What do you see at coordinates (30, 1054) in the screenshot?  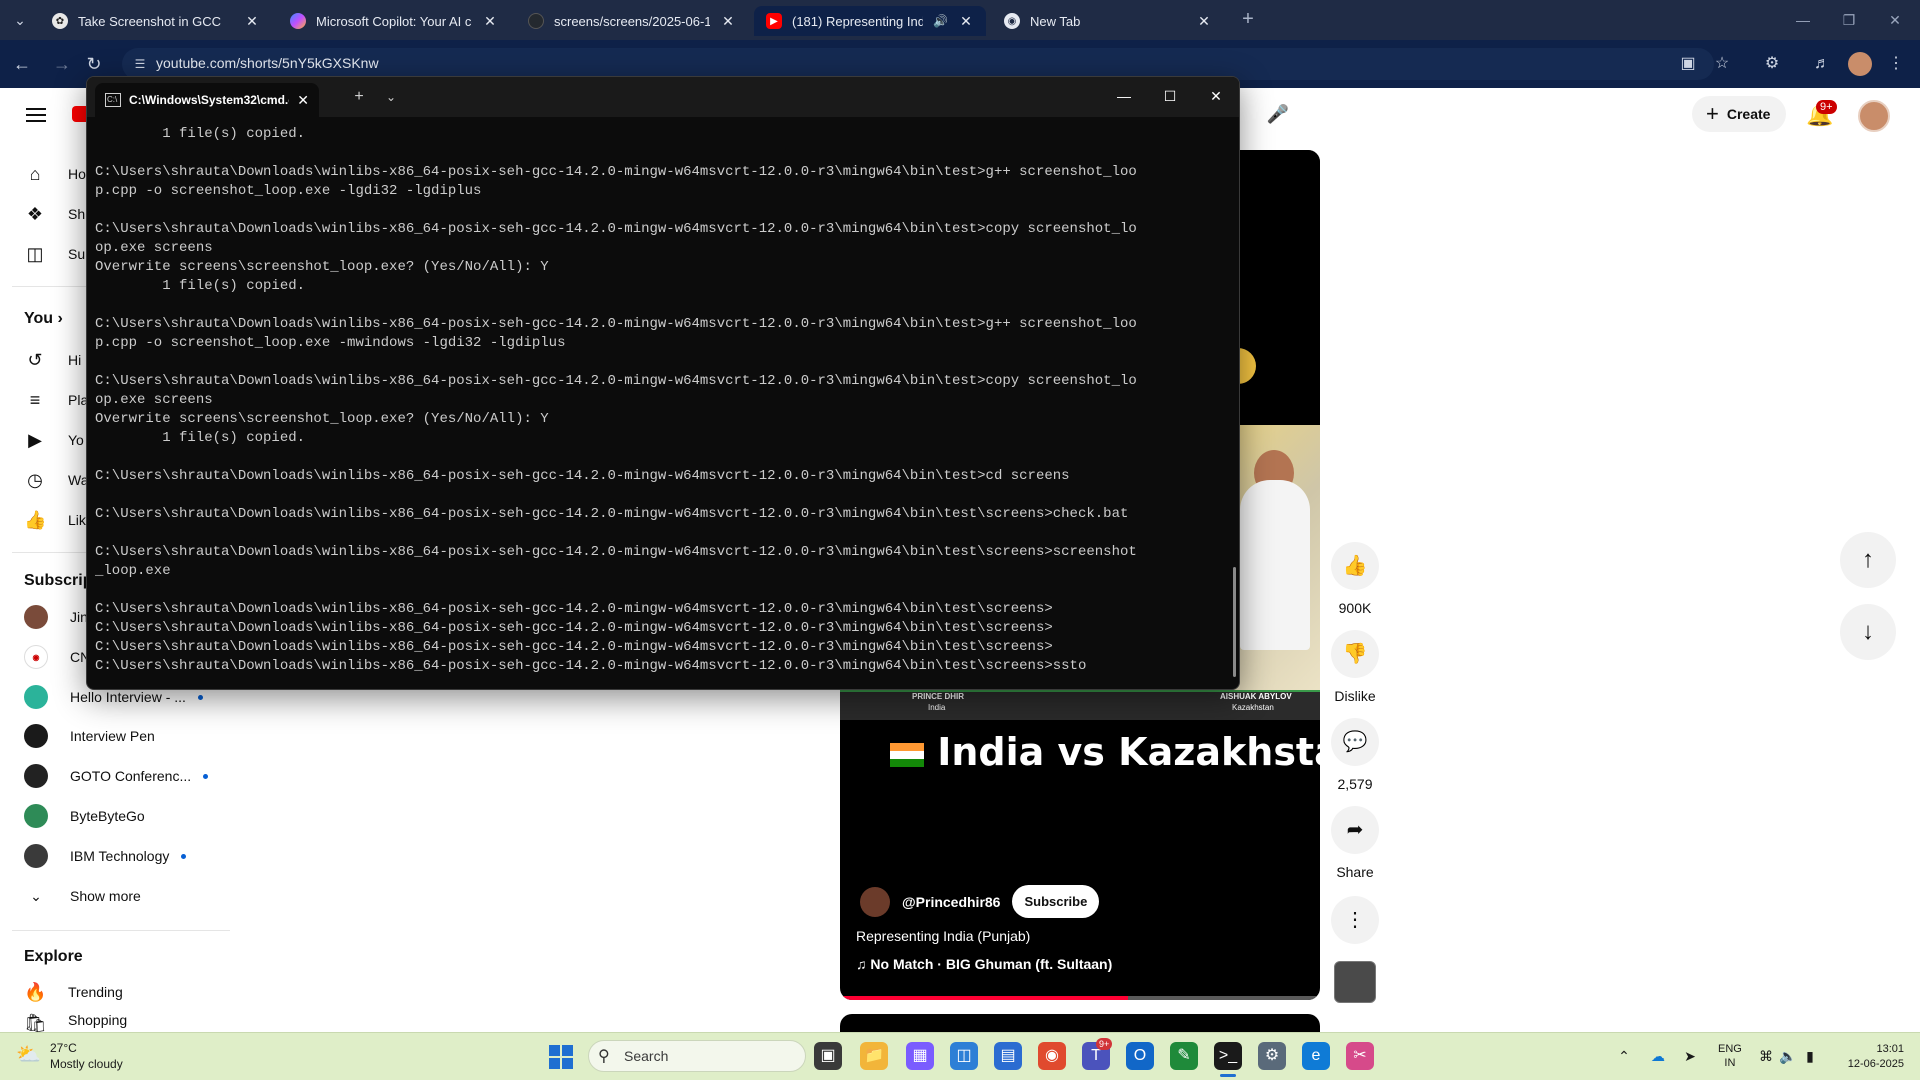 I see `weather-cloudy-icon: ⛅` at bounding box center [30, 1054].